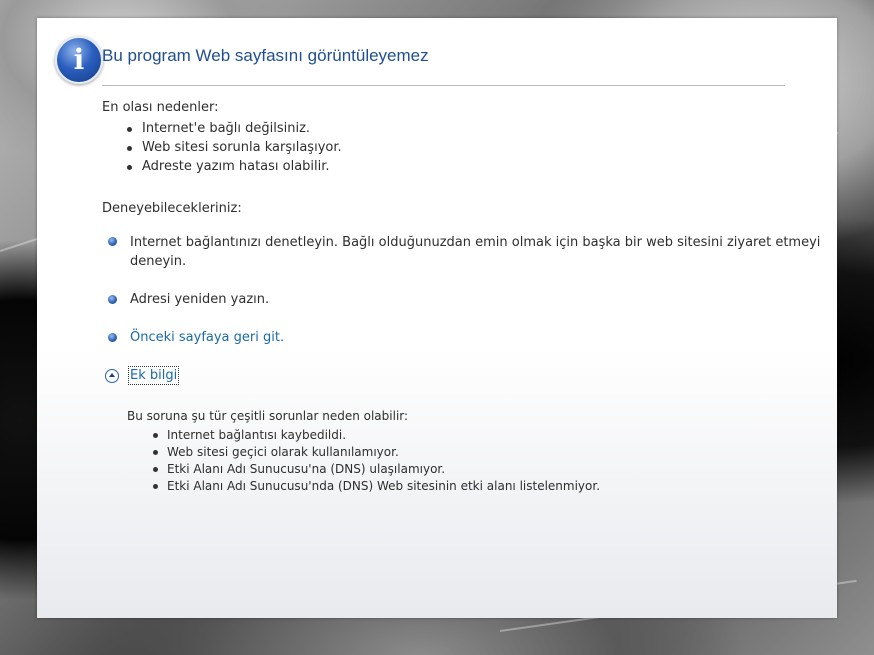  I want to click on cause-item: Web sitesi sorunla karşılaşıyor., so click(242, 147).